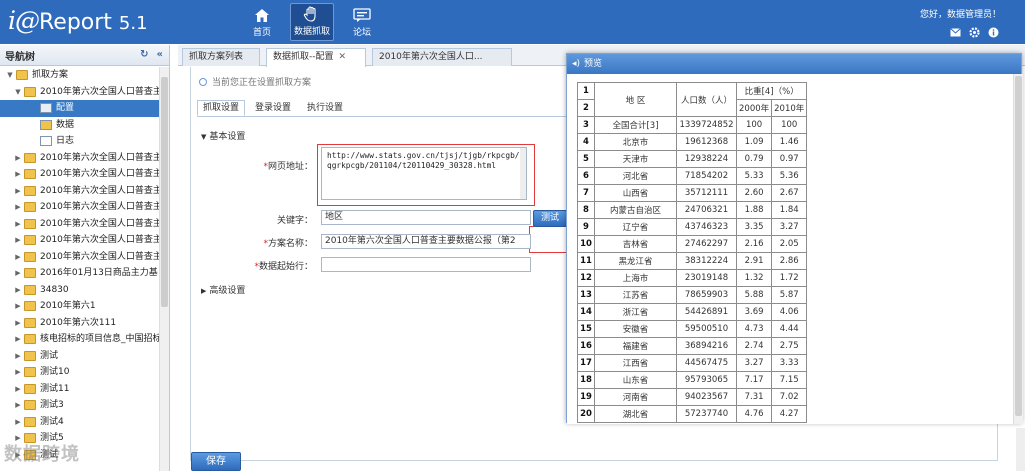  I want to click on cell-2000: 5.33, so click(754, 176).